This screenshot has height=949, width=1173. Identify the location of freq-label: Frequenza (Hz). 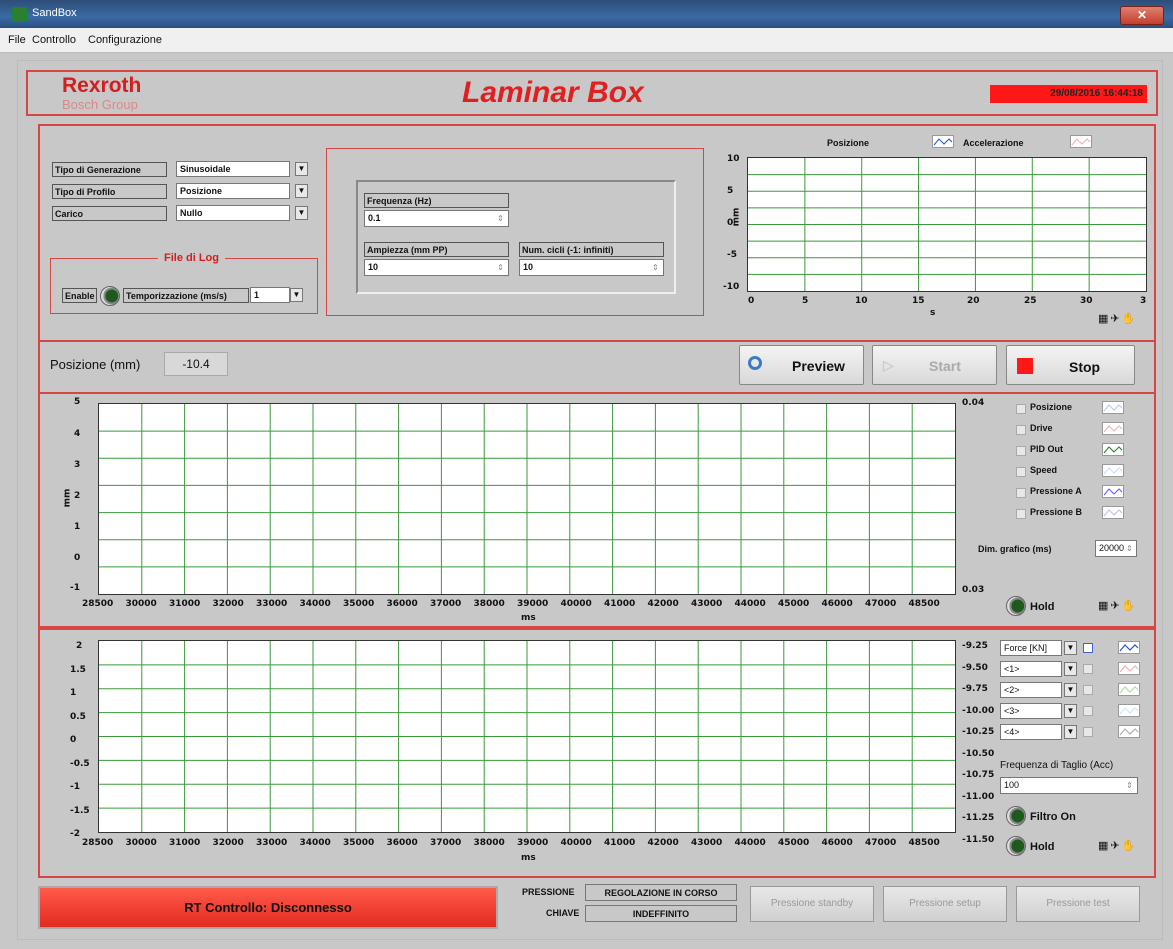
(436, 200).